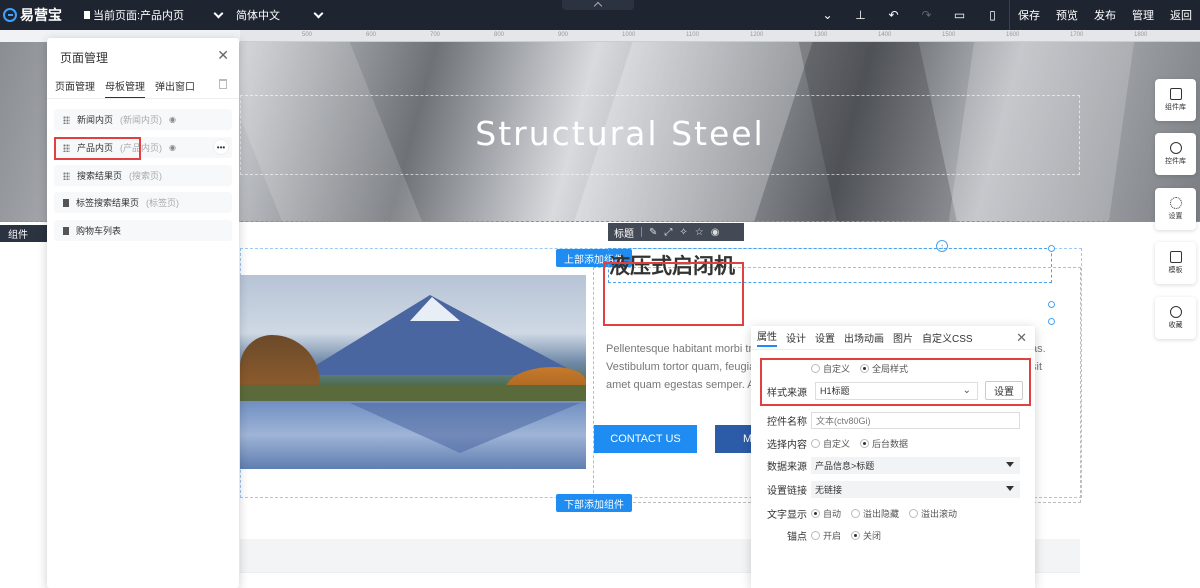  I want to click on favorites-button: 收藏, so click(1175, 318).